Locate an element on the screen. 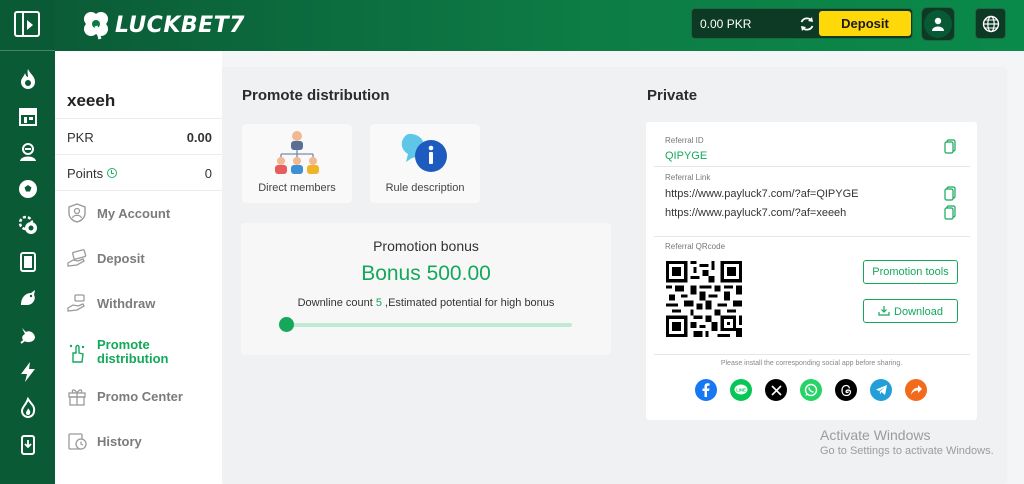  downline-suffix: ,Estimated potential for high bonus is located at coordinates (470, 303).